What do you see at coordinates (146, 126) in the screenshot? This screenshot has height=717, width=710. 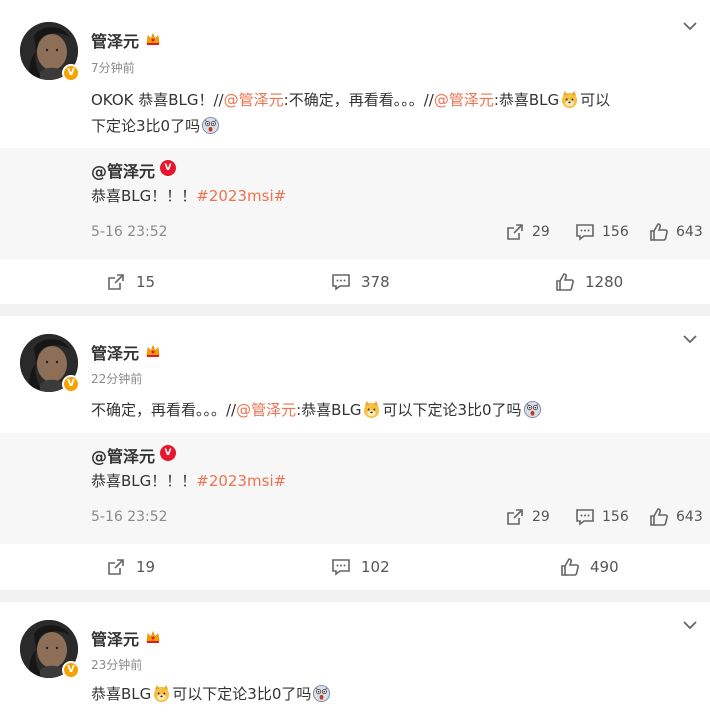 I see `text-segment: 下定论3比0了吗` at bounding box center [146, 126].